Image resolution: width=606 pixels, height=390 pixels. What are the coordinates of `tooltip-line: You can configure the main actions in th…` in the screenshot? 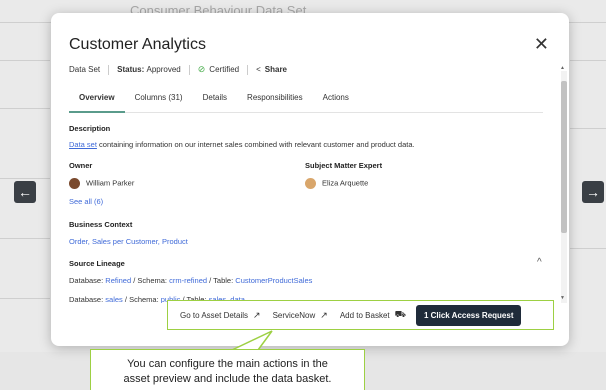 It's located at (227, 364).